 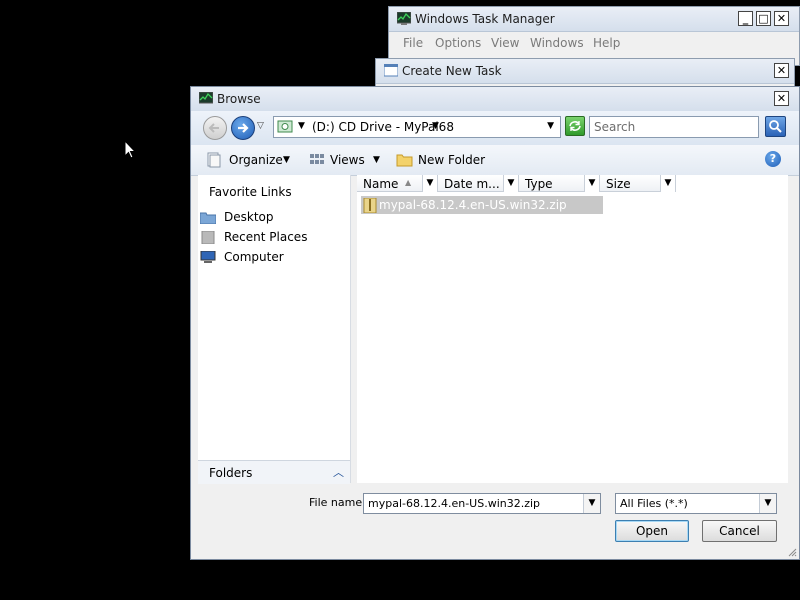 I want to click on column-label: Name, so click(x=381, y=184).